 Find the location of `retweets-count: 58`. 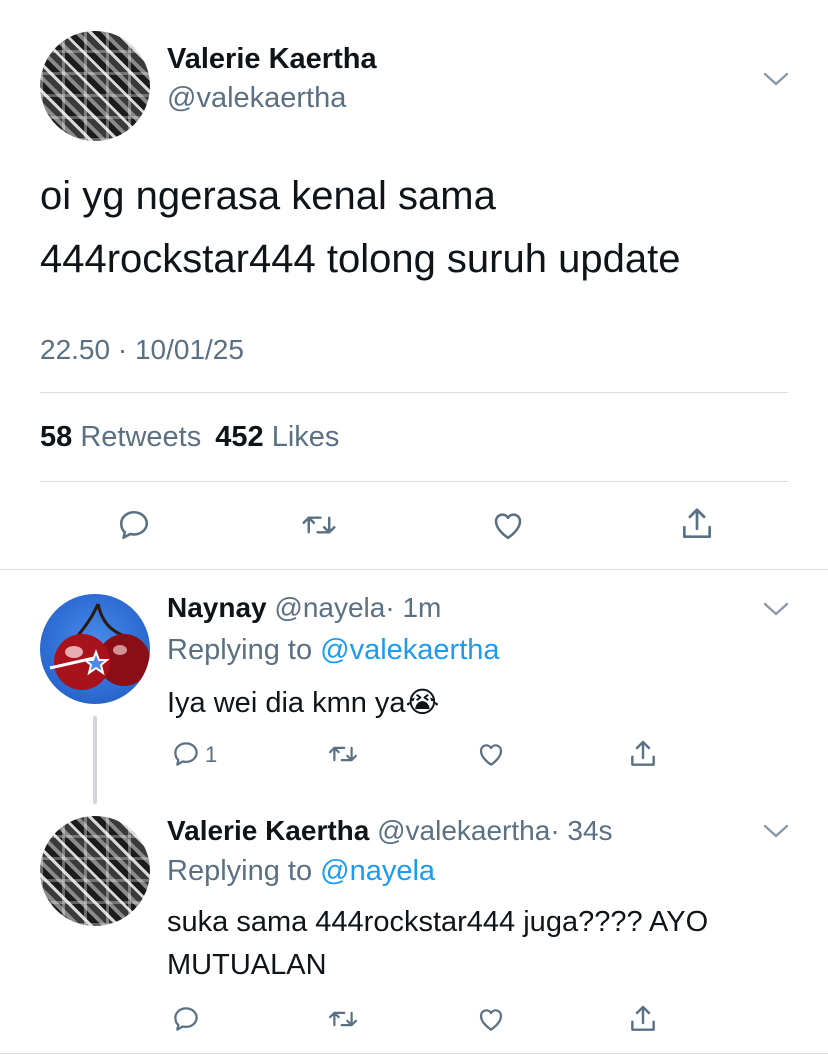

retweets-count: 58 is located at coordinates (56, 437).